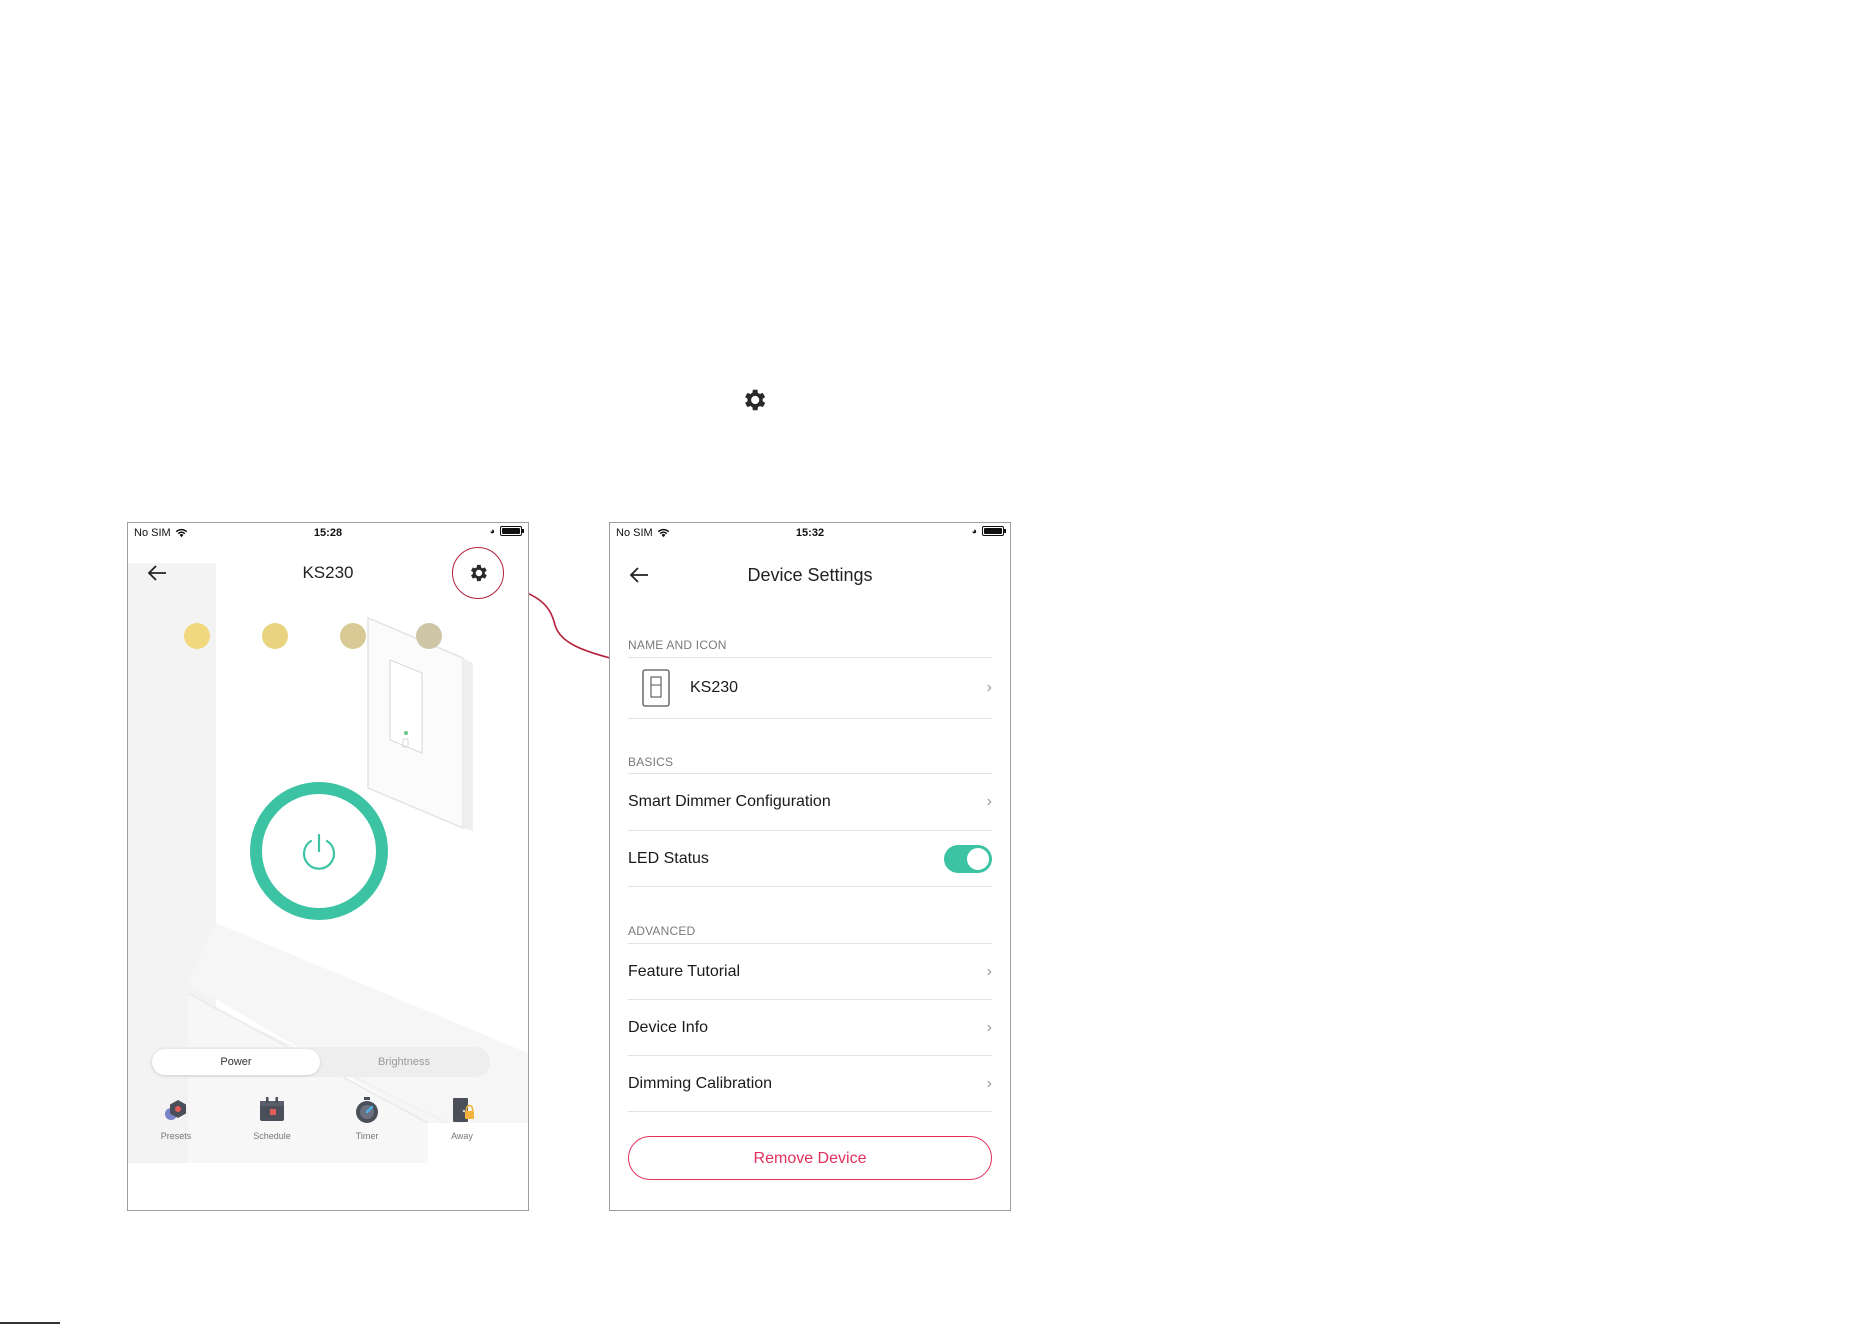 This screenshot has height=1324, width=1872. Describe the element at coordinates (668, 858) in the screenshot. I see `led-status-label: LED Status` at that location.